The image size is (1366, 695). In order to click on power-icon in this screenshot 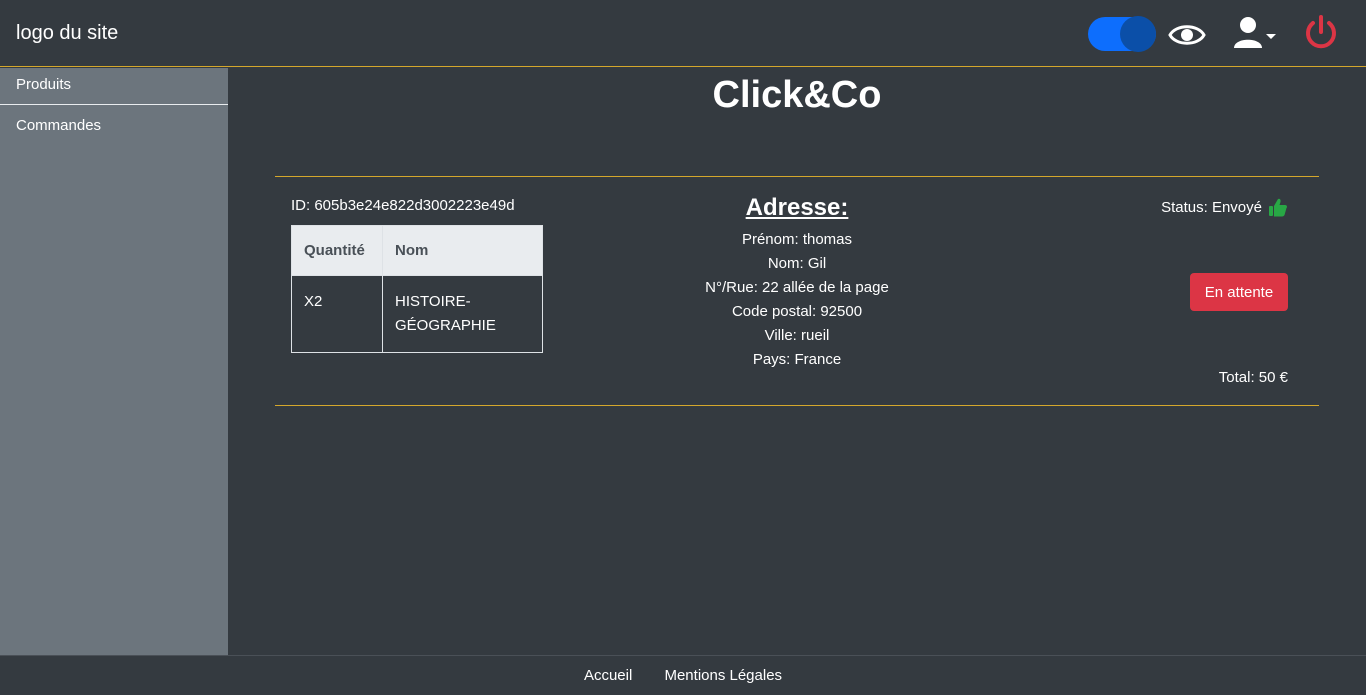, I will do `click(1321, 33)`.